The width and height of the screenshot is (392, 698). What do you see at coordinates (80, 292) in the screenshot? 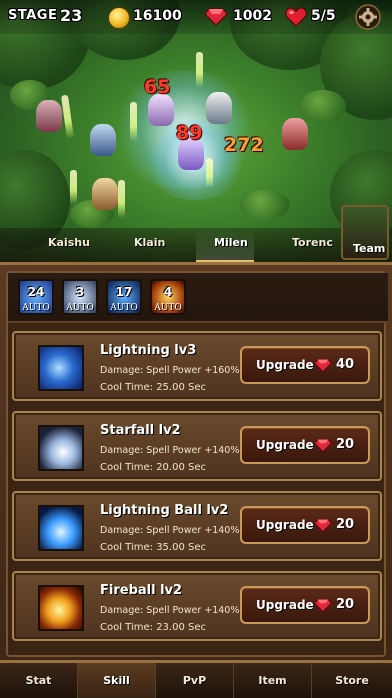
I see `slot-count: 3` at bounding box center [80, 292].